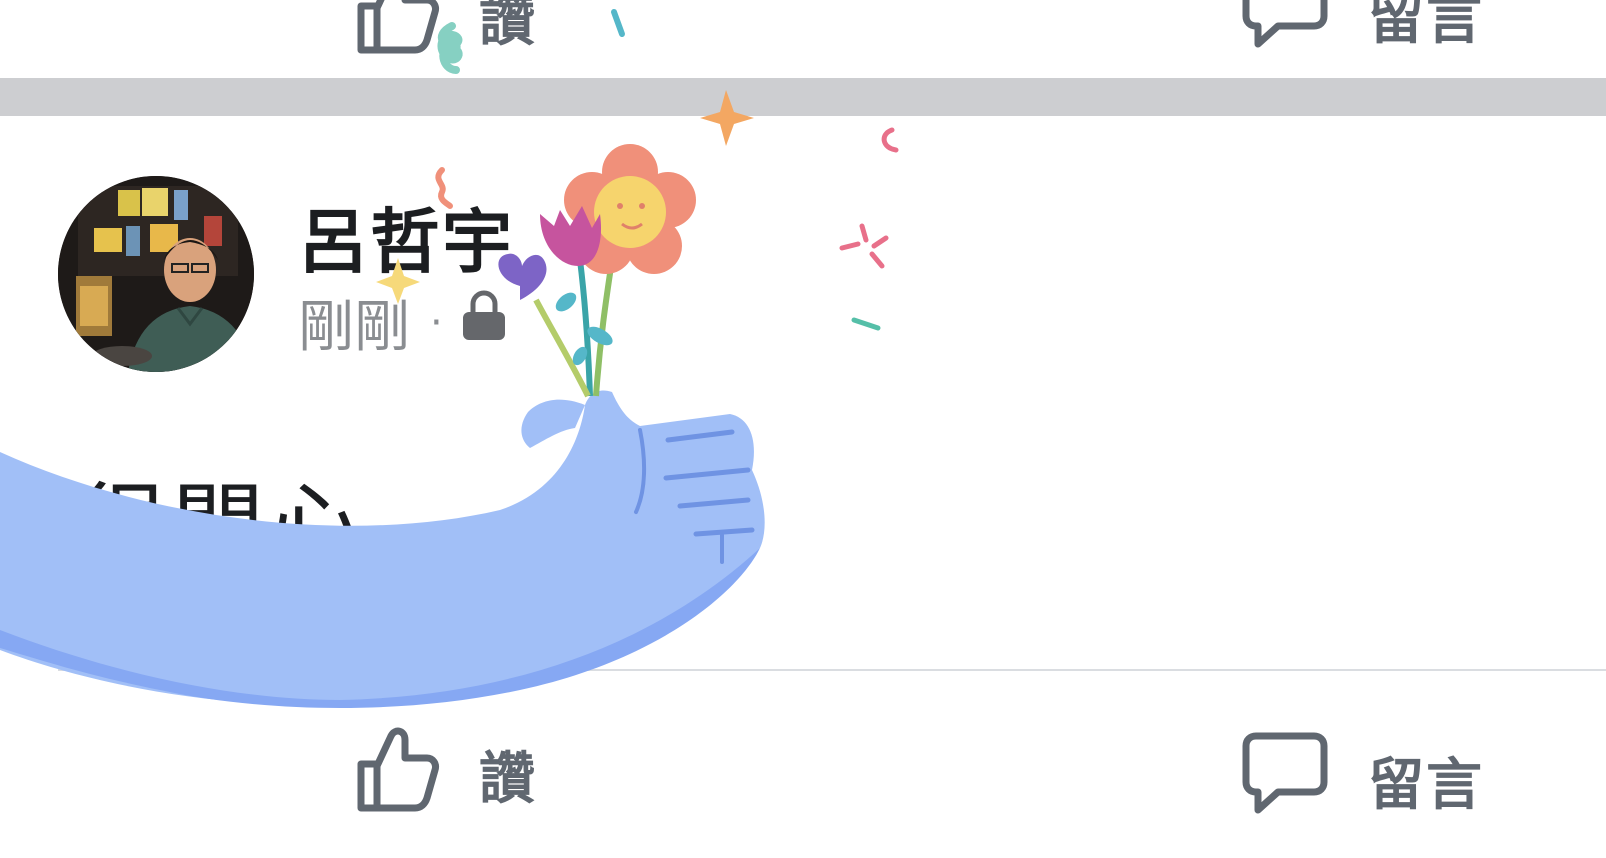  What do you see at coordinates (446, 774) in the screenshot?
I see `like-button: 讚` at bounding box center [446, 774].